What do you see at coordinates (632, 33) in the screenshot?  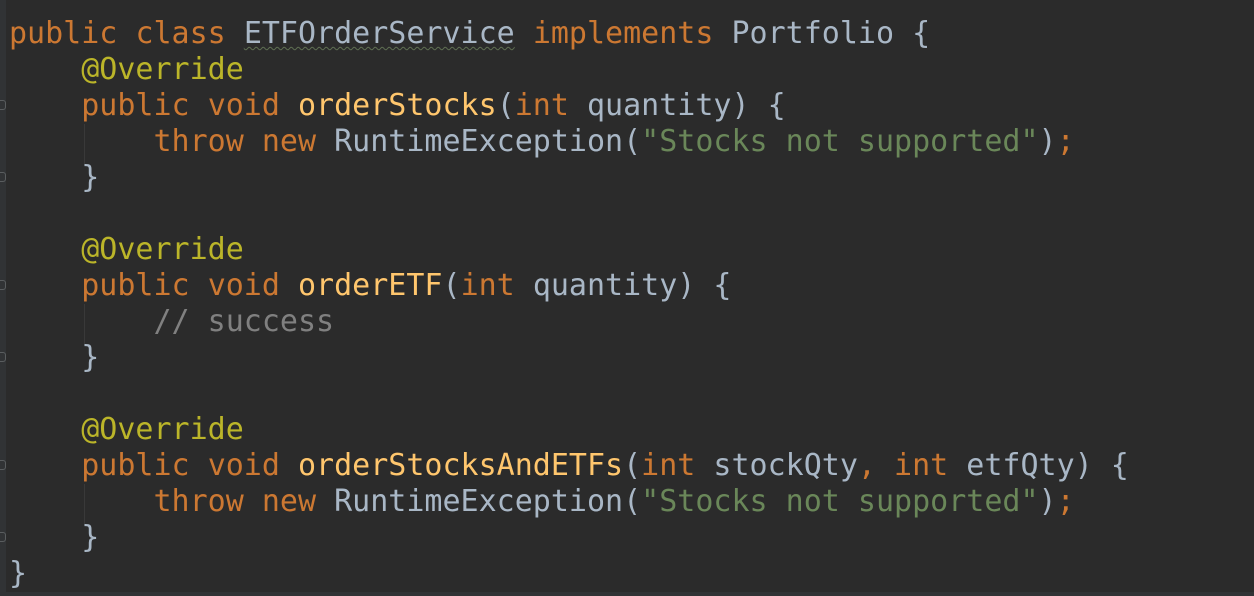 I see `code-token: implements` at bounding box center [632, 33].